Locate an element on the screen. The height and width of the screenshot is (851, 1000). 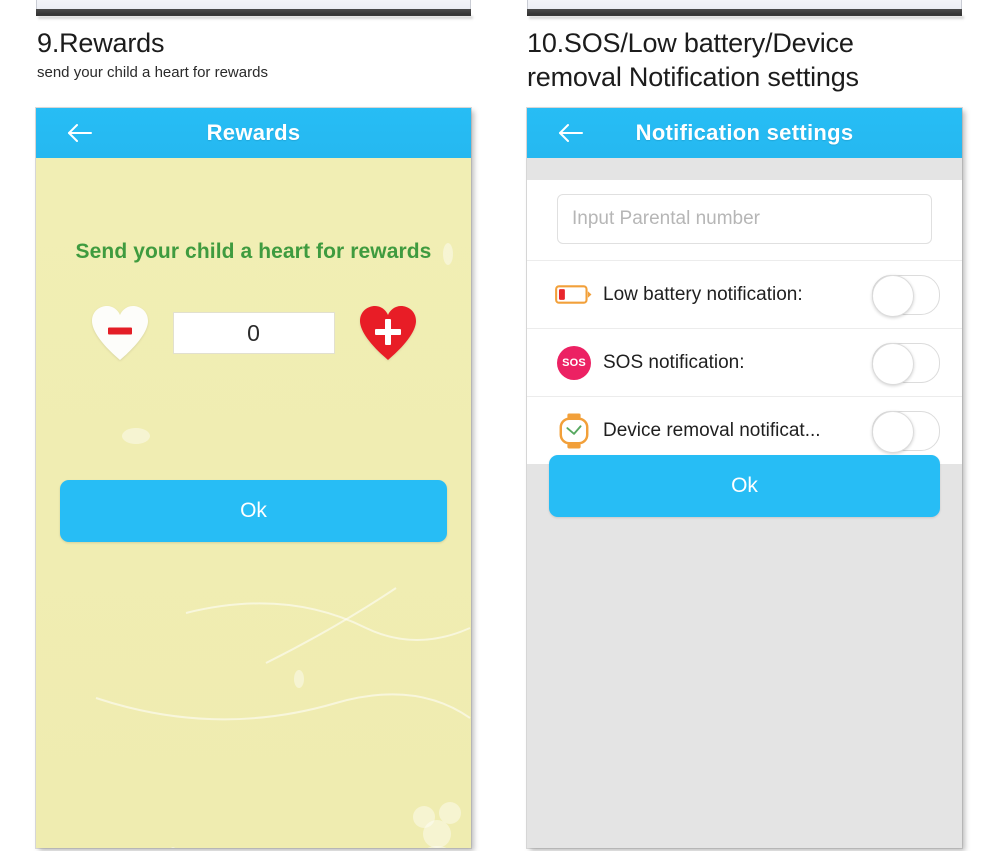
sos-label: SOS notification: is located at coordinates (674, 362).